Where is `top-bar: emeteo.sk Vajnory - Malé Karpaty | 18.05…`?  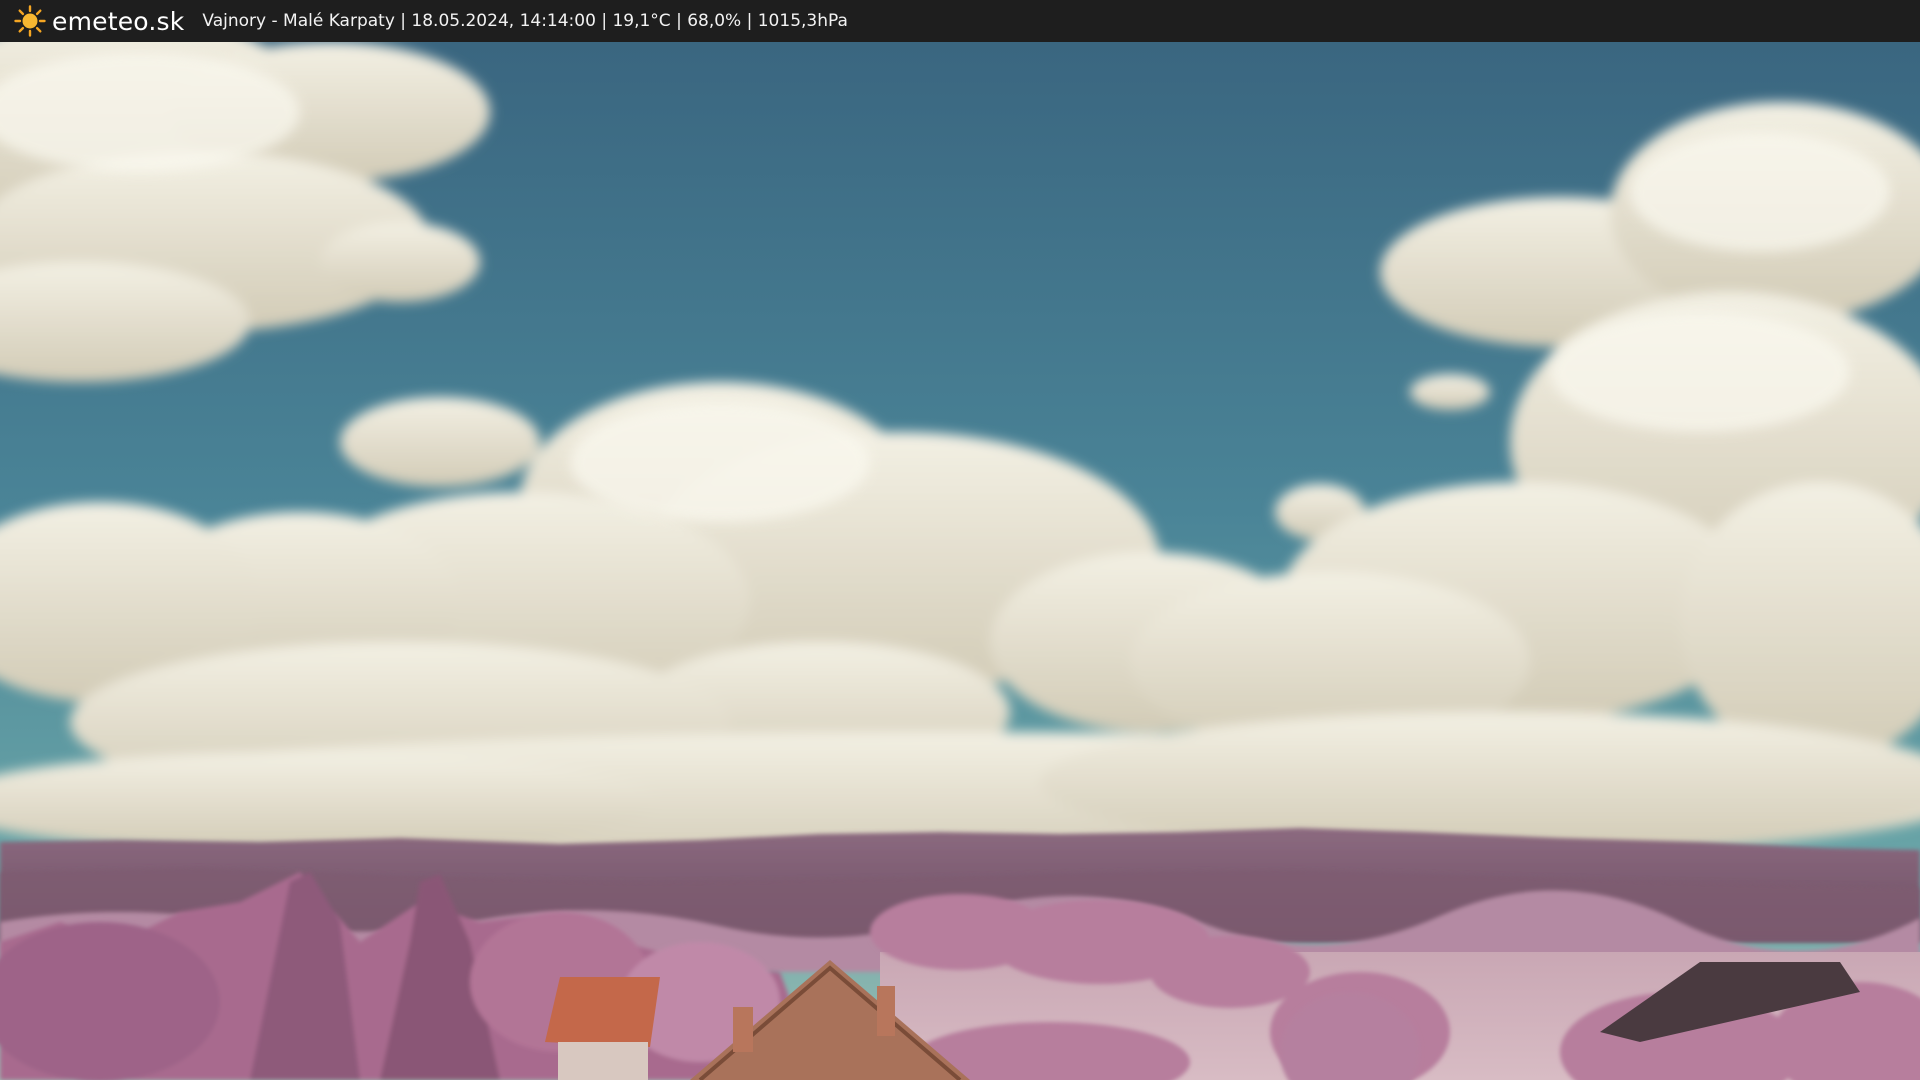 top-bar: emeteo.sk Vajnory - Malé Karpaty | 18.05… is located at coordinates (960, 21).